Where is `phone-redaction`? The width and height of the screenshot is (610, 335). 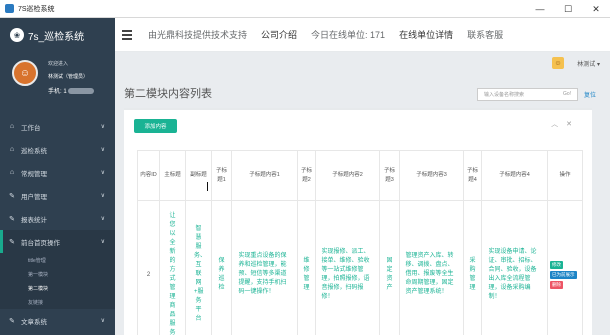
phone-redaction is located at coordinates (80, 91).